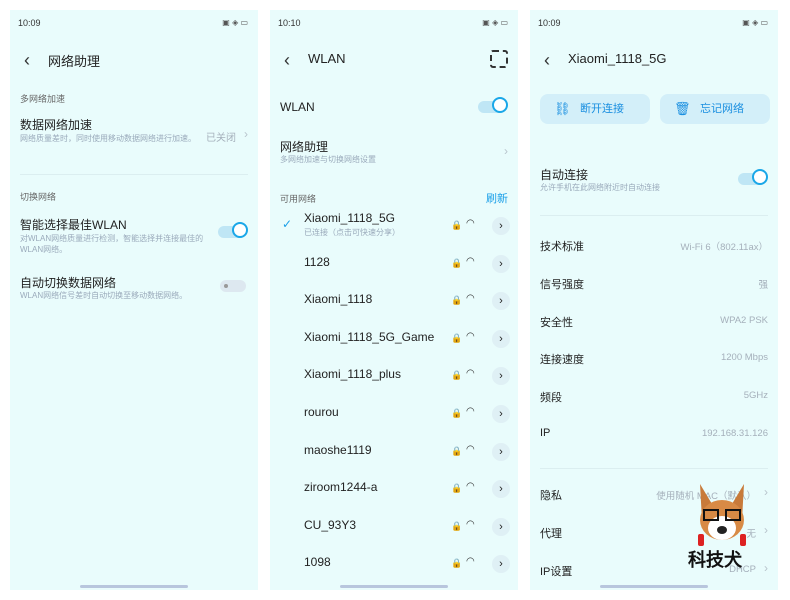 The height and width of the screenshot is (600, 790). I want to click on scan-icon, so click(499, 59).